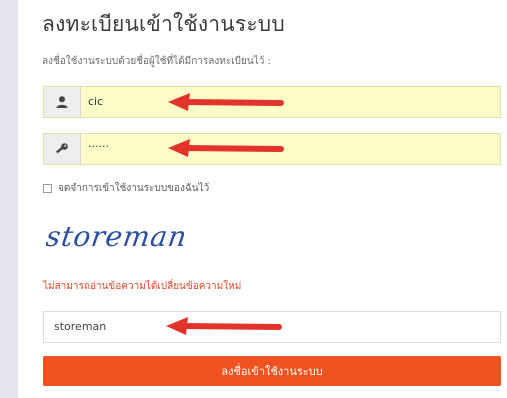 The width and height of the screenshot is (507, 398). Describe the element at coordinates (96, 101) in the screenshot. I see `username-value: cic` at that location.